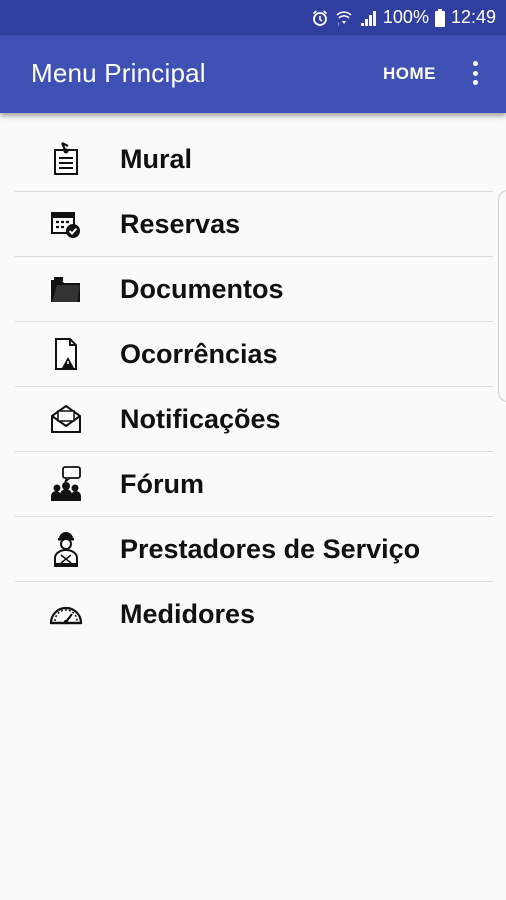 This screenshot has height=900, width=506. What do you see at coordinates (66, 549) in the screenshot?
I see `service-provider-icon` at bounding box center [66, 549].